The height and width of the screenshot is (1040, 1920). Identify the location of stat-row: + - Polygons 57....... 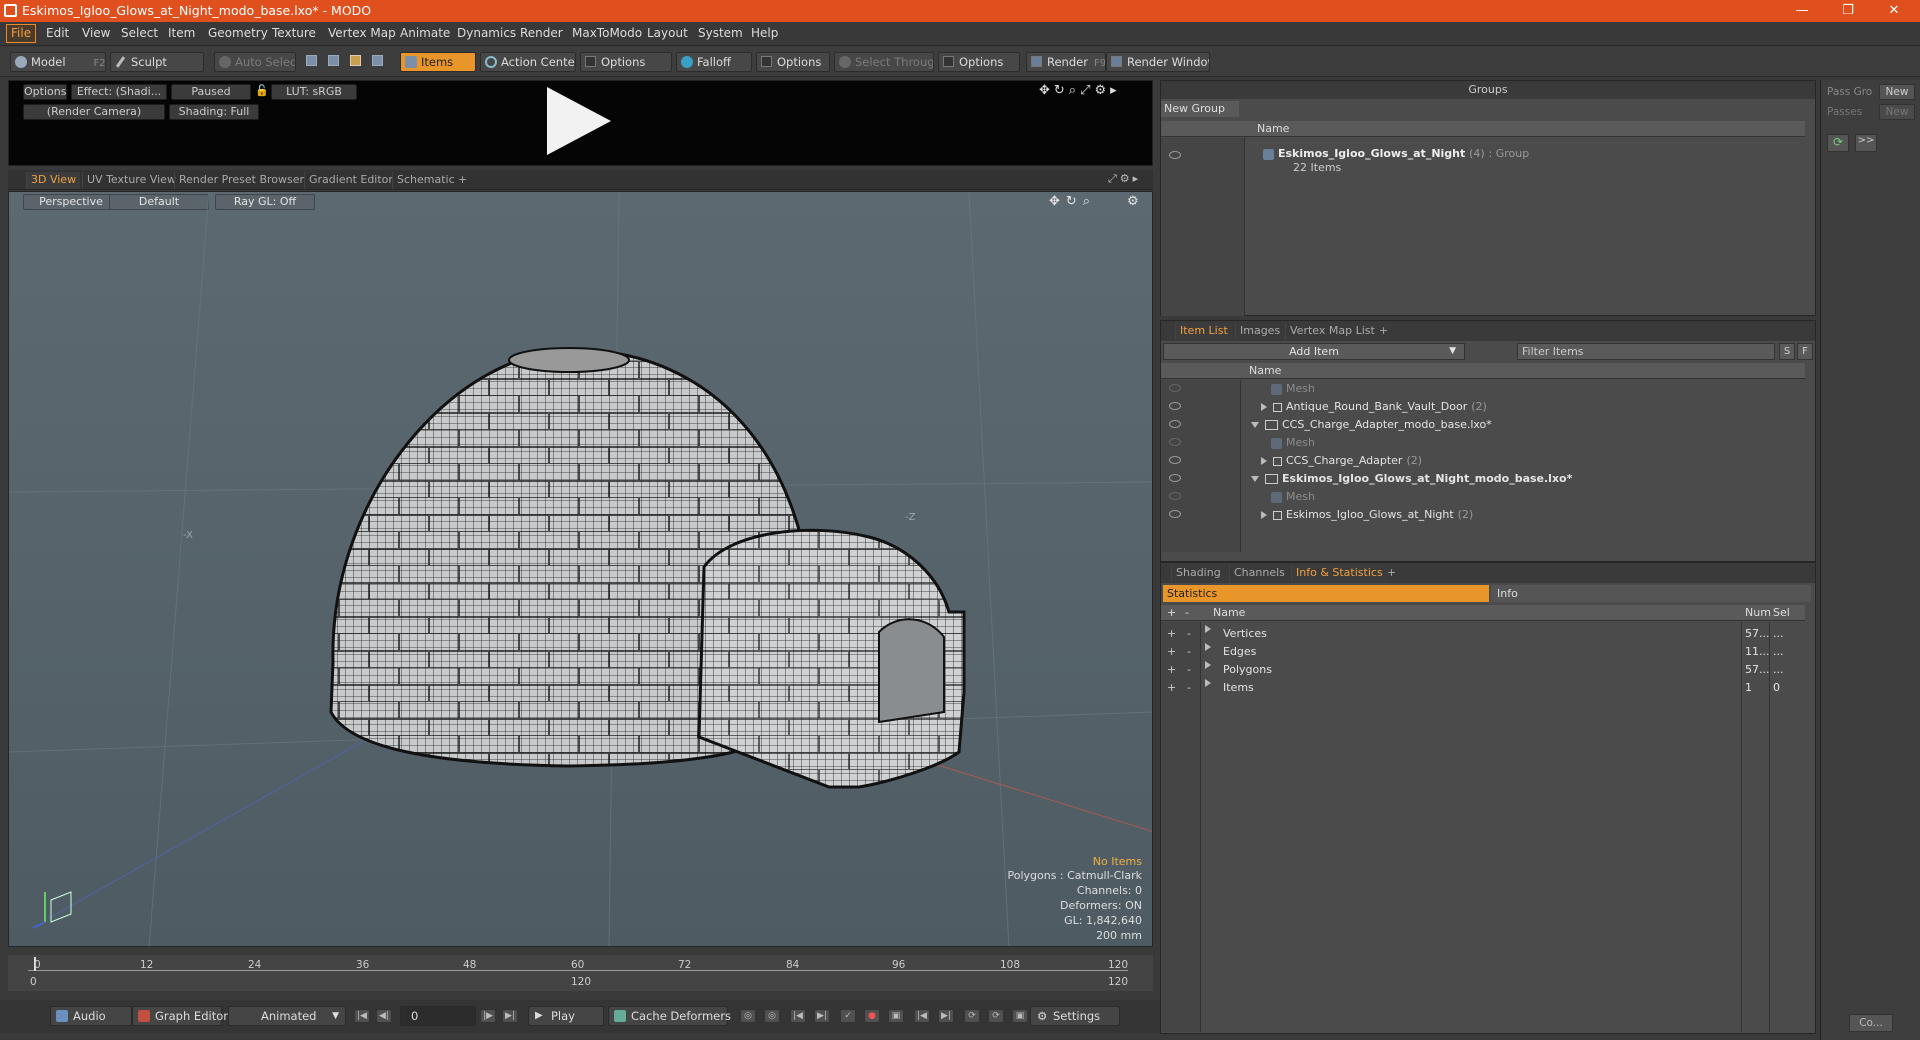
(1483, 670).